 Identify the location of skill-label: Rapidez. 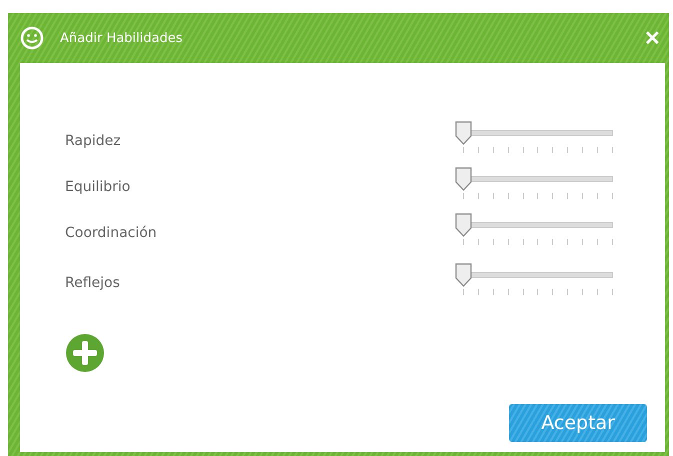
(93, 141).